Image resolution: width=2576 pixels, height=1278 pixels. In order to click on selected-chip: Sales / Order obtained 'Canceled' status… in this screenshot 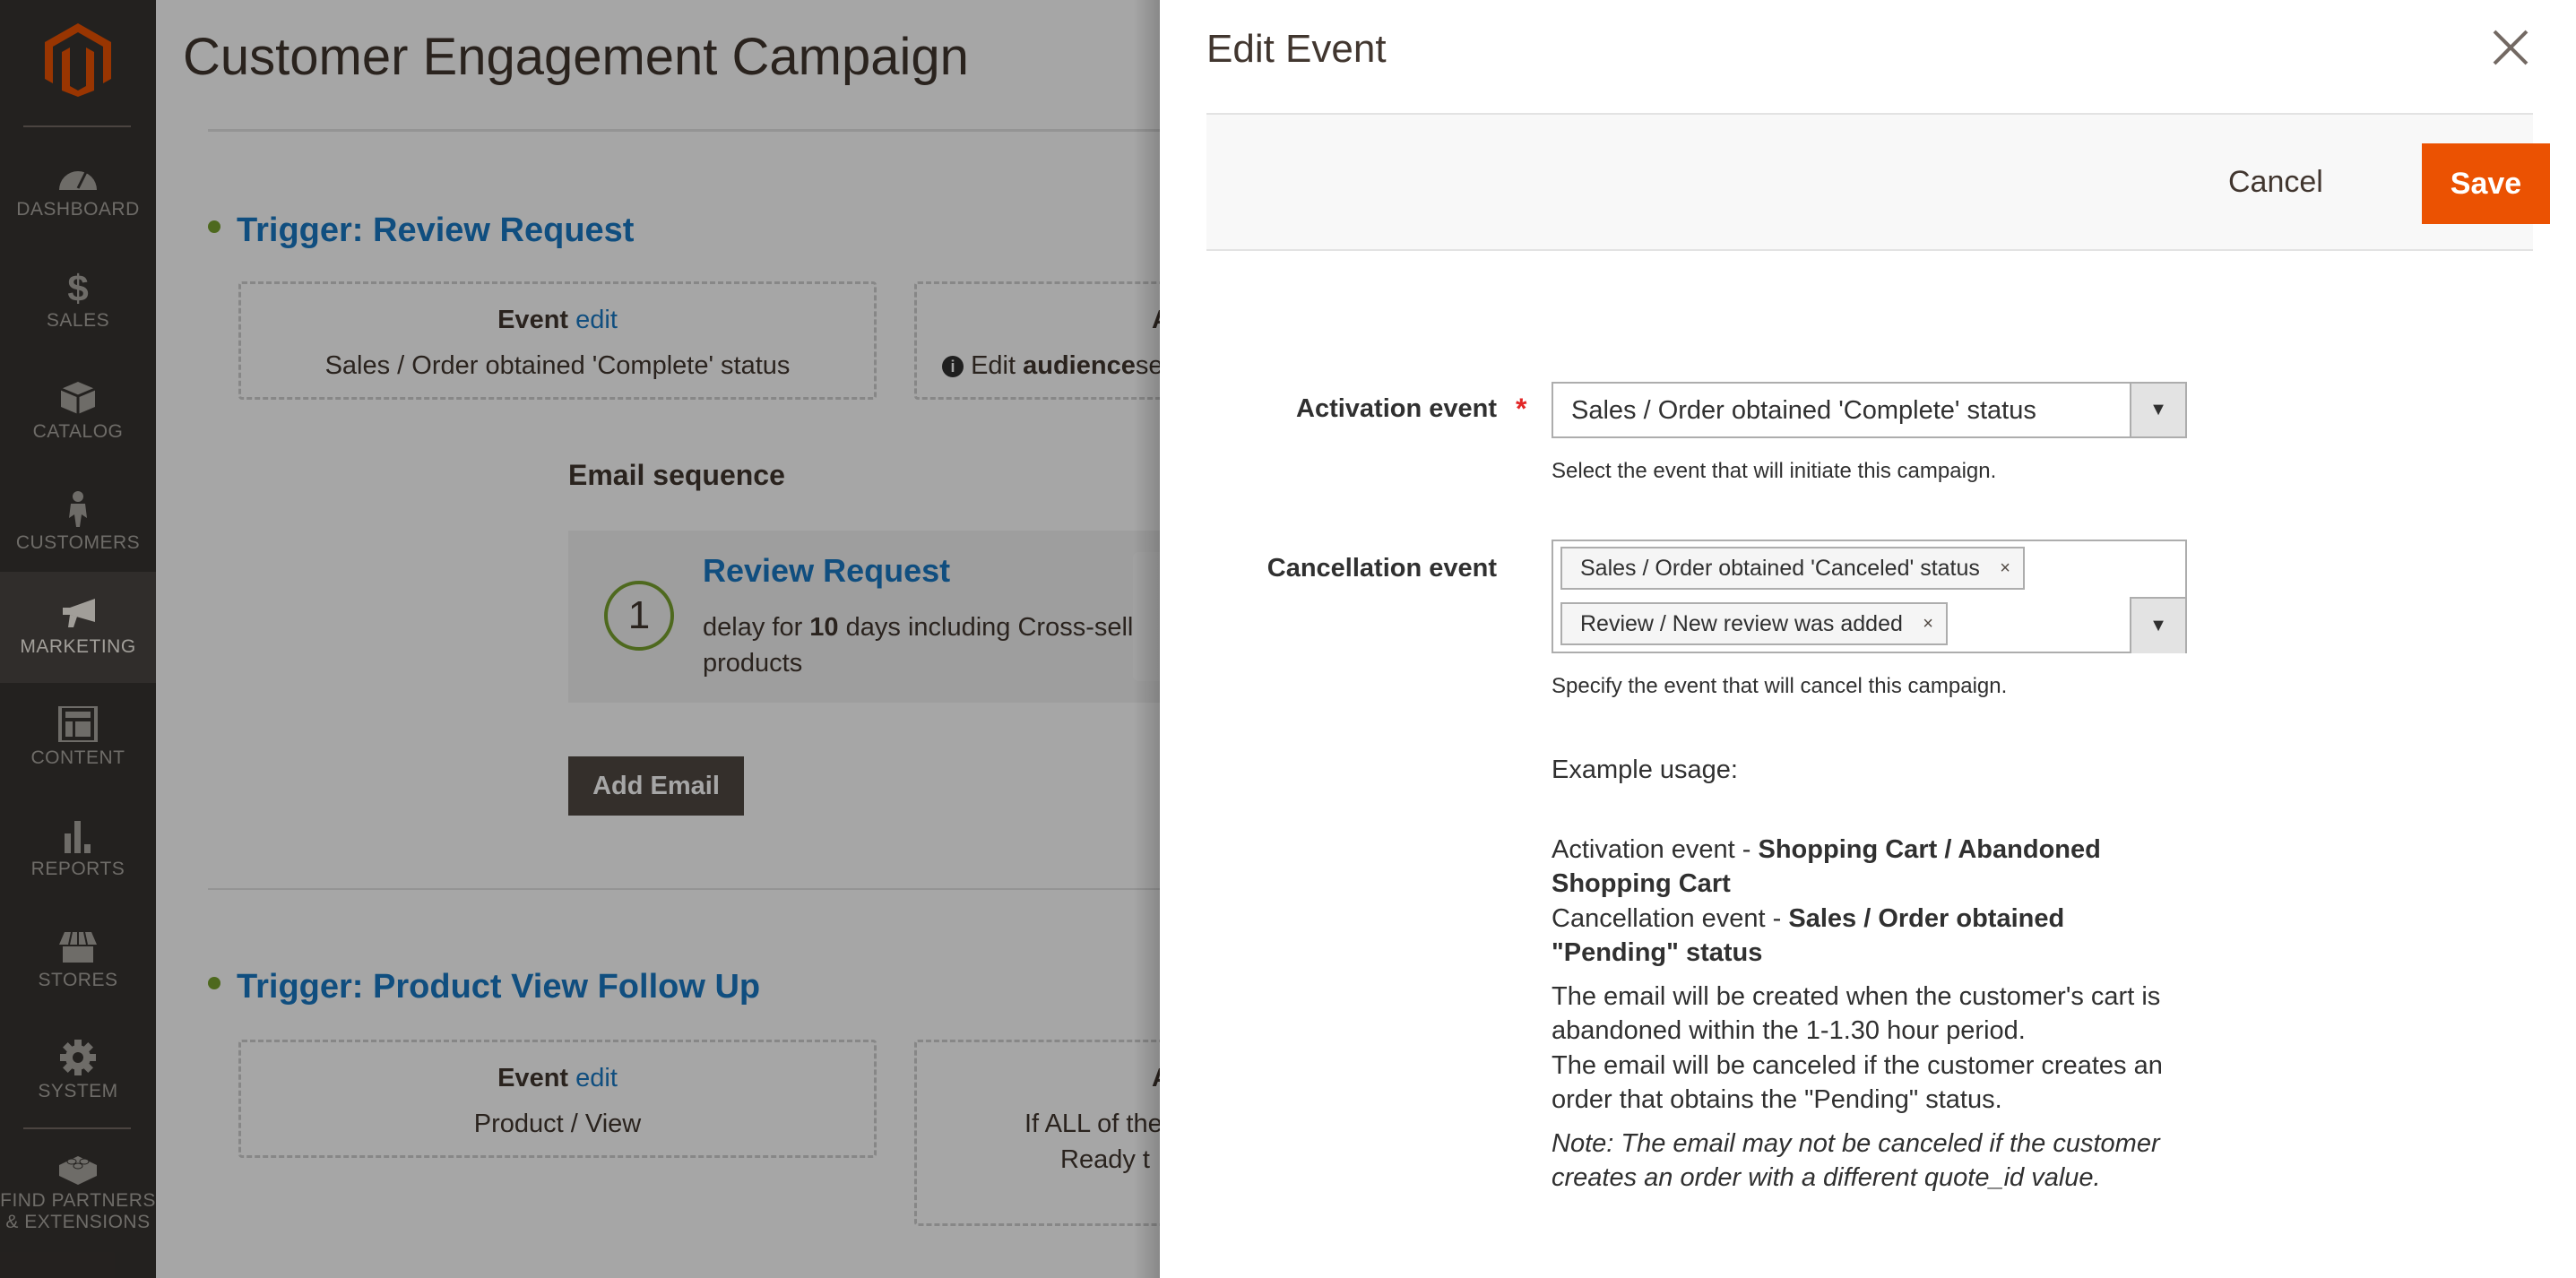, I will do `click(1792, 568)`.